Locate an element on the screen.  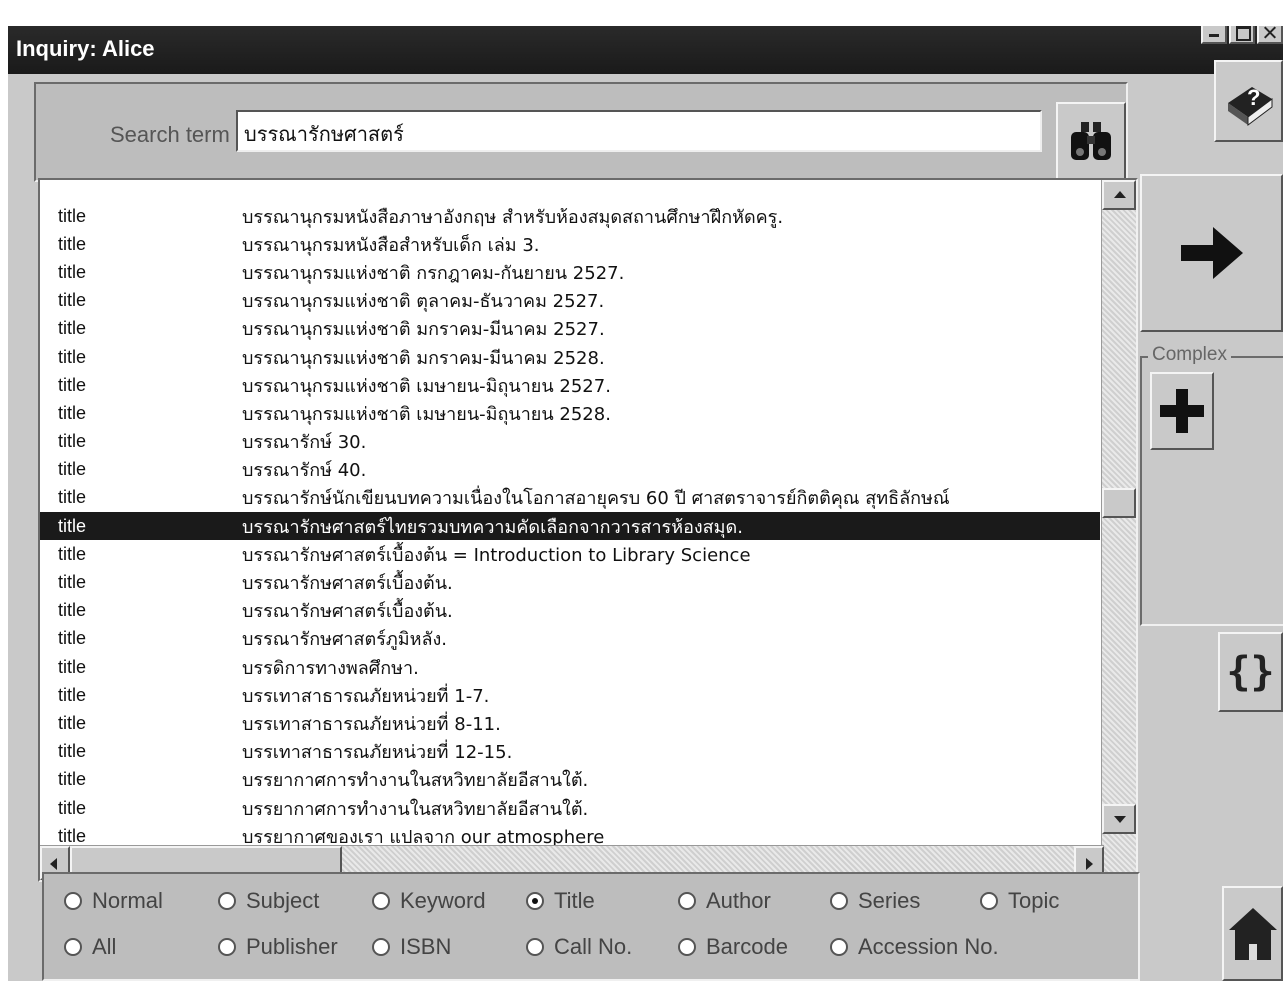
binoculars-icon is located at coordinates (1091, 141).